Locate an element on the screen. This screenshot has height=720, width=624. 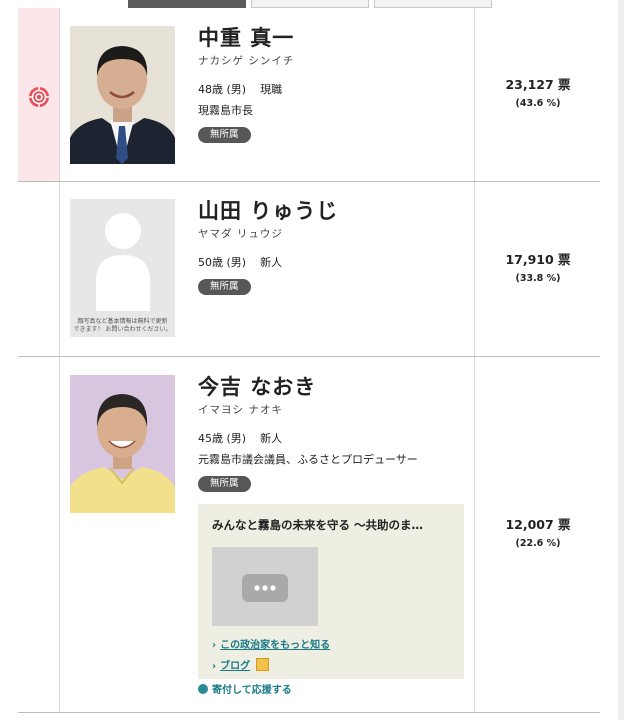
candidate-meta: 48歳 (男) 現職 is located at coordinates (246, 89).